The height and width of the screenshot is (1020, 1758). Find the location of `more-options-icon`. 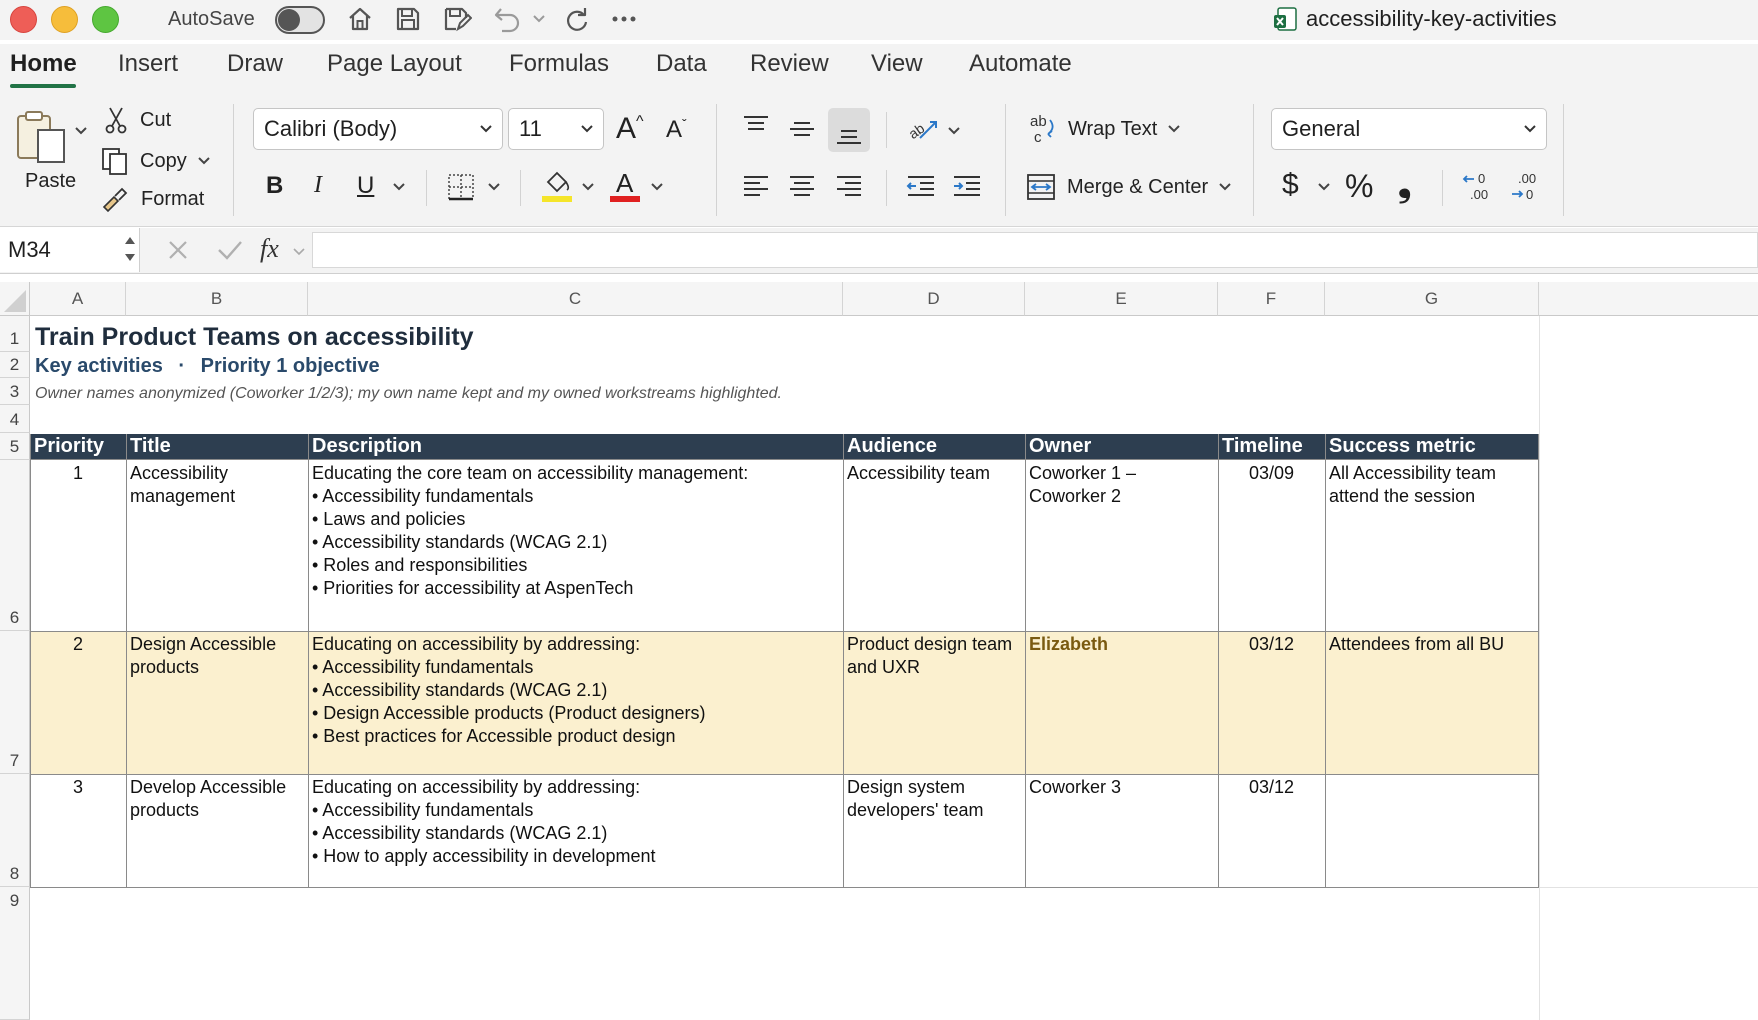

more-options-icon is located at coordinates (624, 19).